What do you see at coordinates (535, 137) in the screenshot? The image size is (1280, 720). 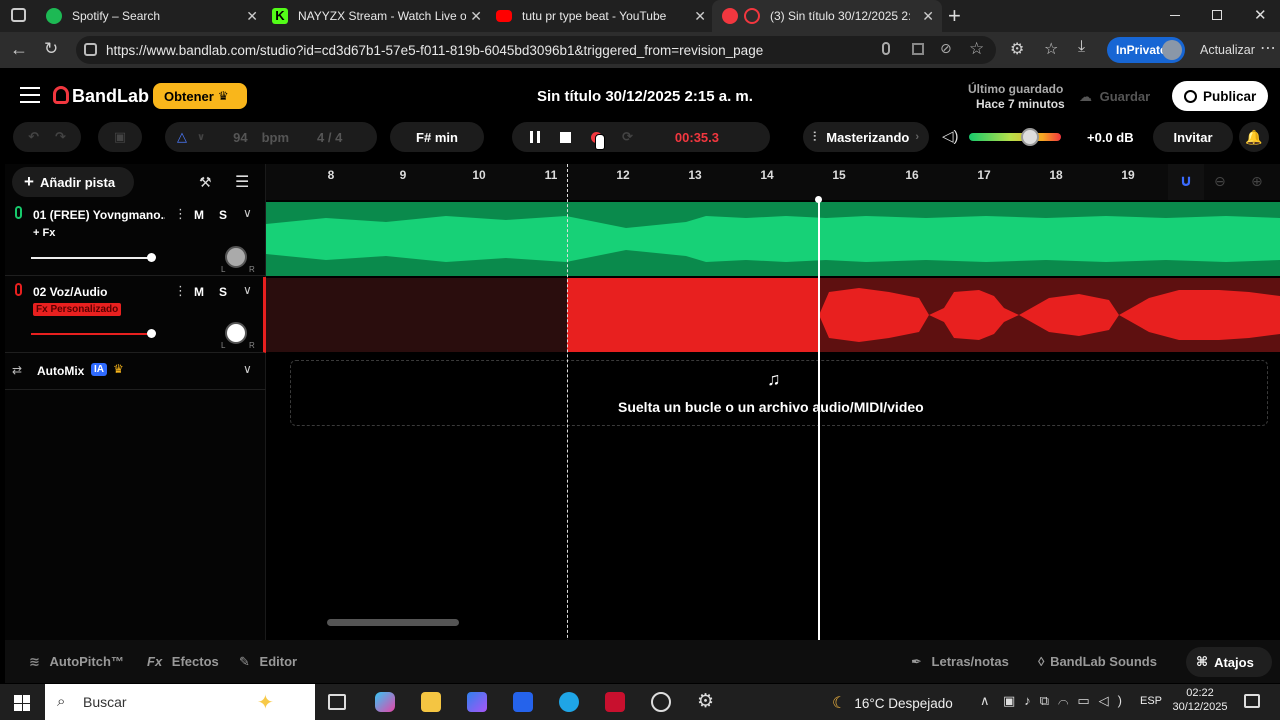 I see `pause-icon` at bounding box center [535, 137].